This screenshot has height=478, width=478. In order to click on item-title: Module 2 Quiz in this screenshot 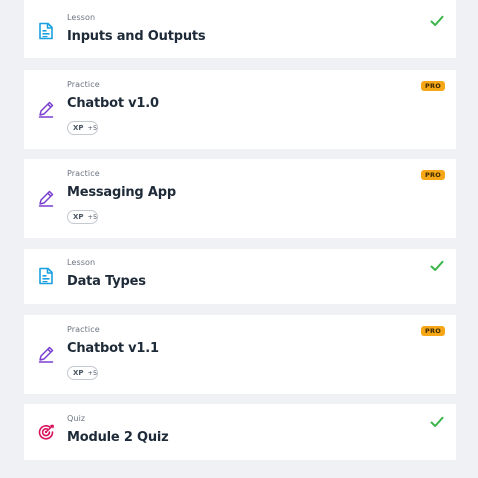, I will do `click(118, 437)`.